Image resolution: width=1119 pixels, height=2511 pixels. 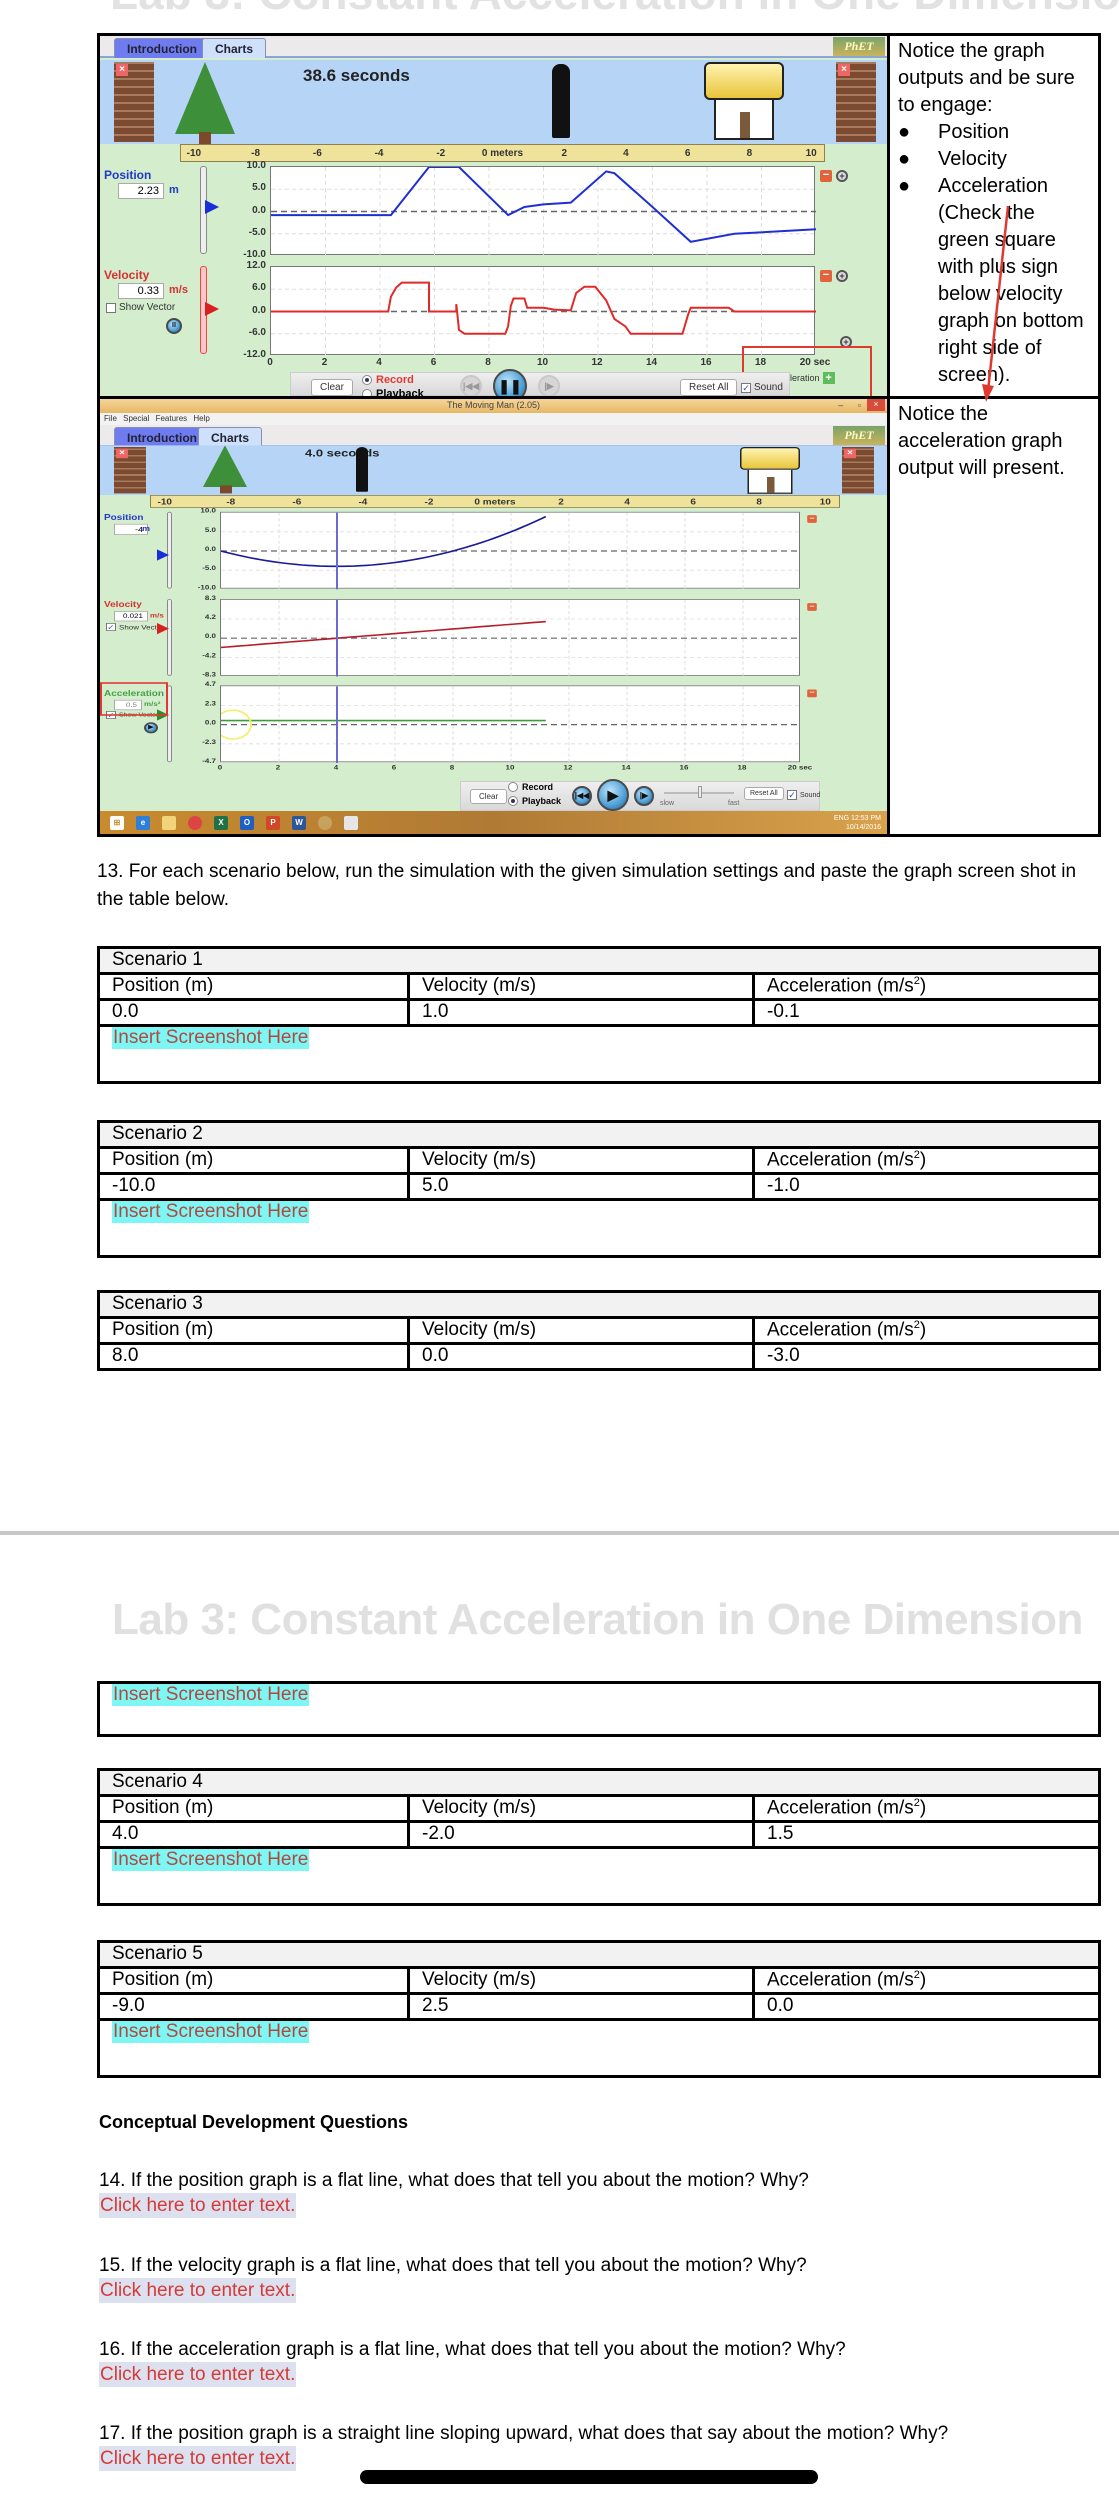 What do you see at coordinates (143, 823) in the screenshot?
I see `ie-icon: e` at bounding box center [143, 823].